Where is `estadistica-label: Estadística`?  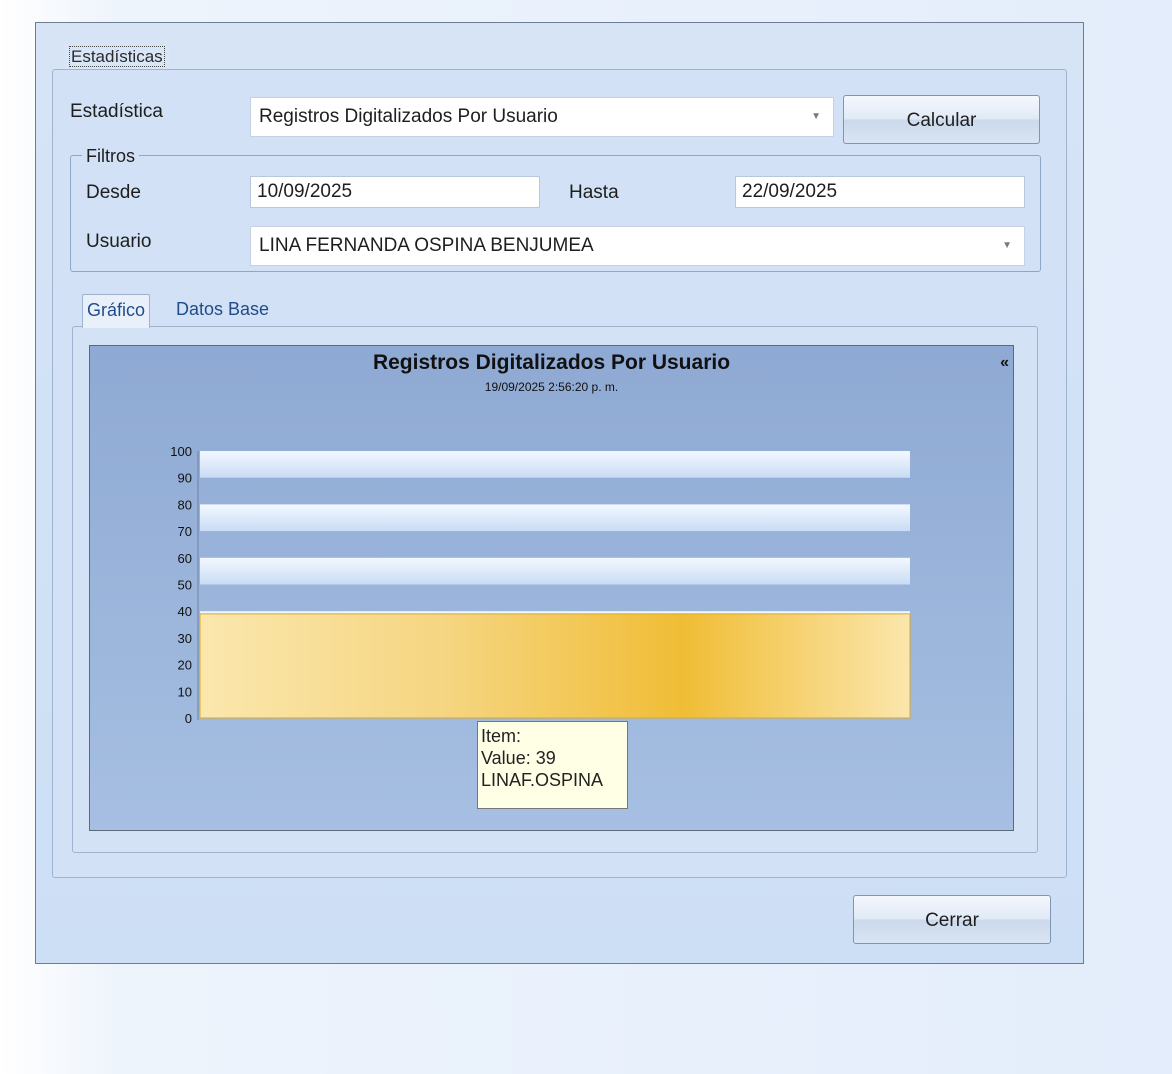
estadistica-label: Estadística is located at coordinates (116, 111).